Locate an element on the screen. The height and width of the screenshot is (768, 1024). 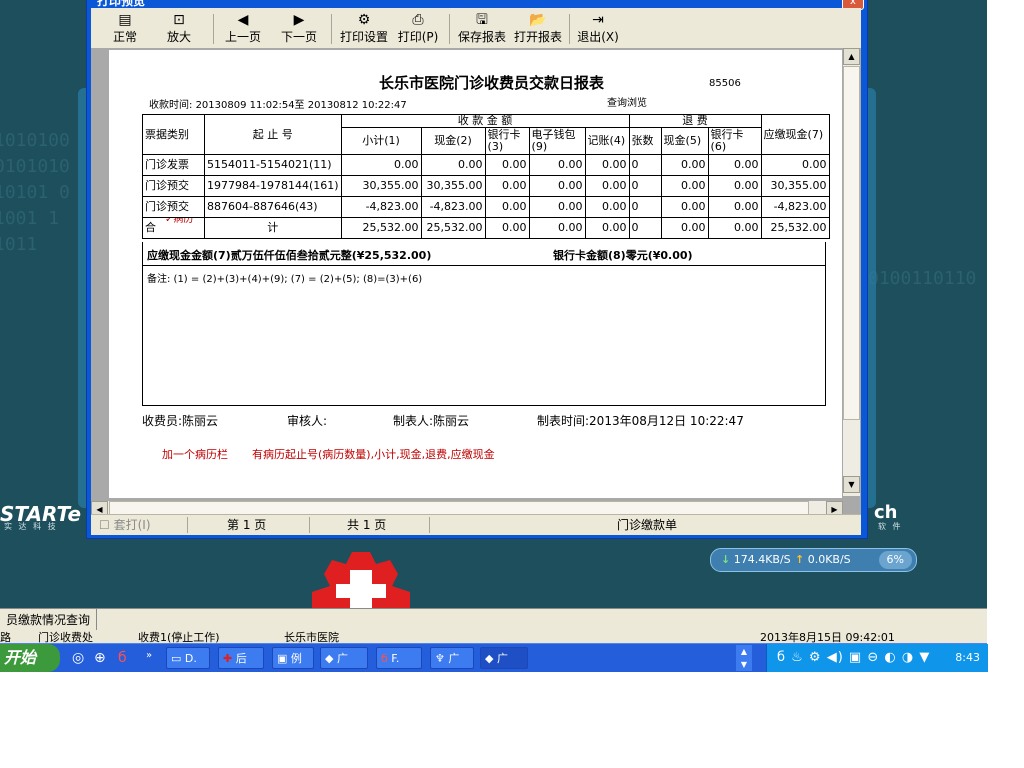
bank-card-line: 银行卡金额(8)零元(¥0.00) is located at coordinates (623, 255).